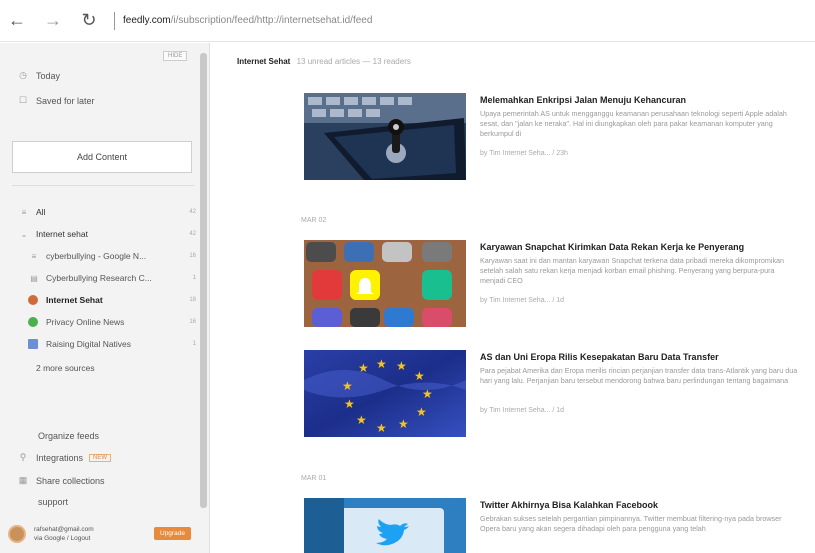 Image resolution: width=815 pixels, height=553 pixels. Describe the element at coordinates (64, 529) in the screenshot. I see `user-email: rafsehat@gmail.com` at that location.